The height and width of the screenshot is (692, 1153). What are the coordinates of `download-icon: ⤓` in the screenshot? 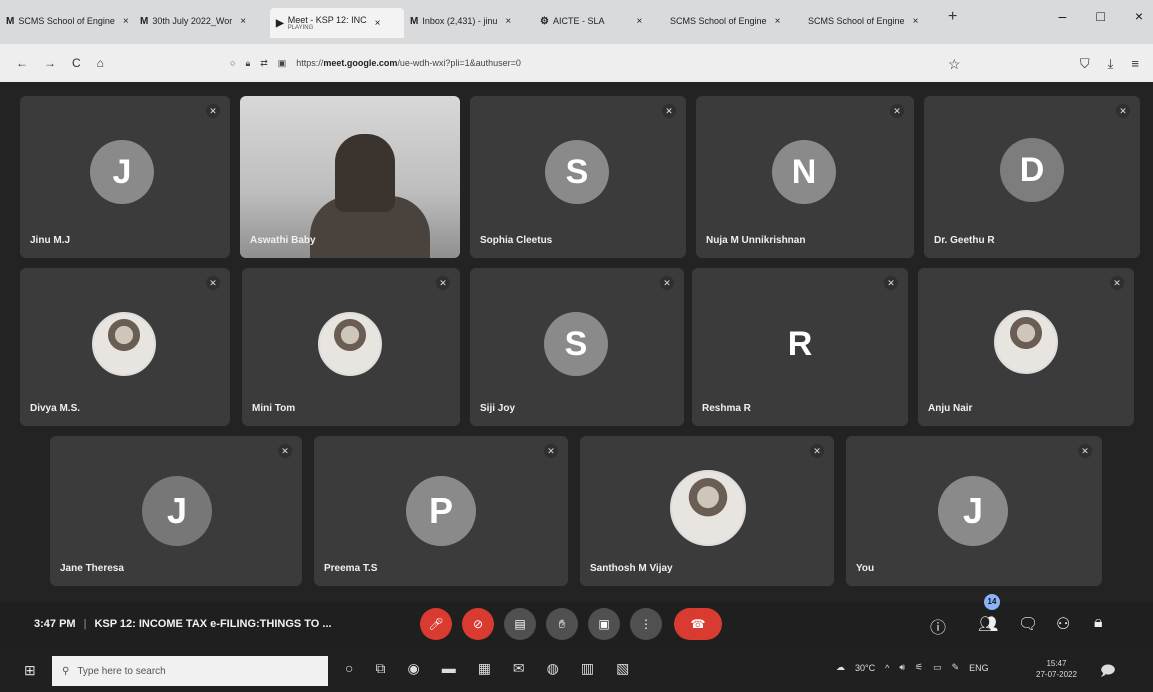 It's located at (1111, 64).